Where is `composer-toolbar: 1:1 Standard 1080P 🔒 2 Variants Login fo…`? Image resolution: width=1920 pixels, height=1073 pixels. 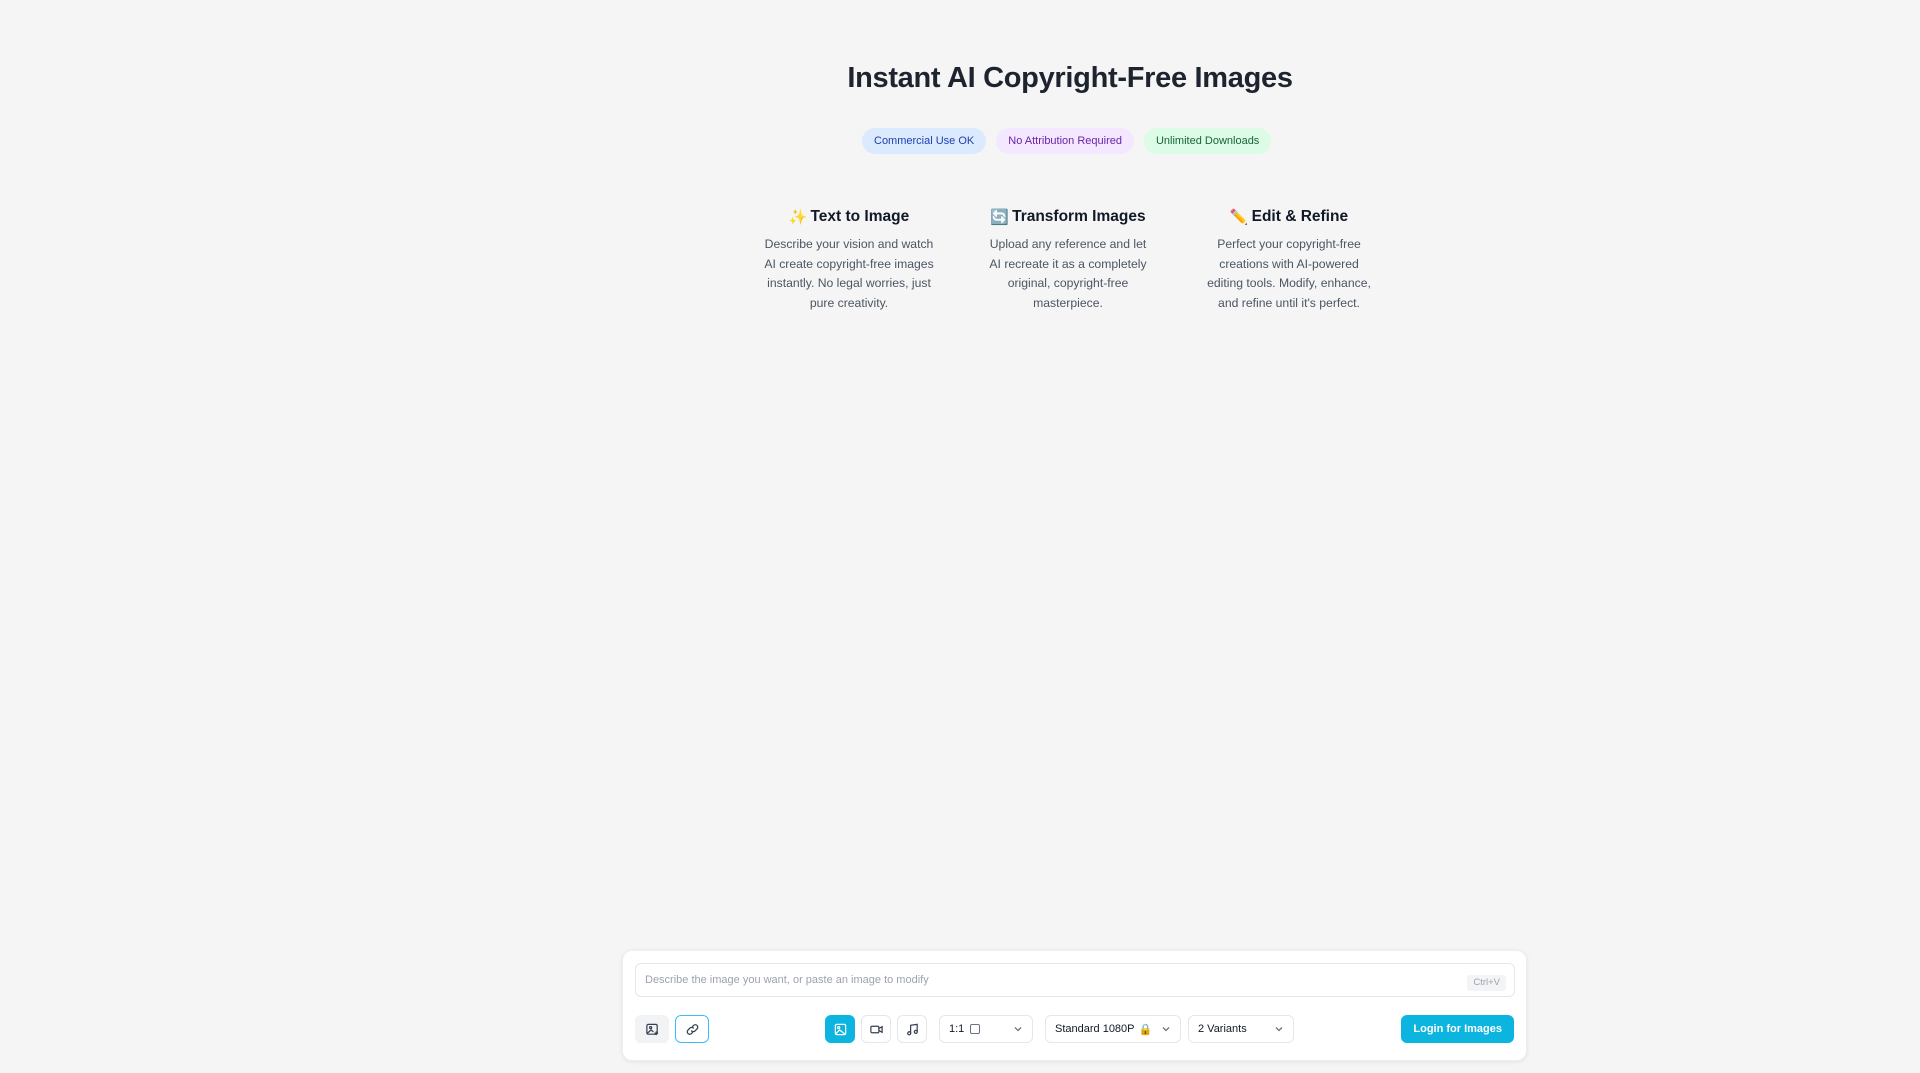 composer-toolbar: 1:1 Standard 1080P 🔒 2 Variants Login fo… is located at coordinates (1074, 1029).